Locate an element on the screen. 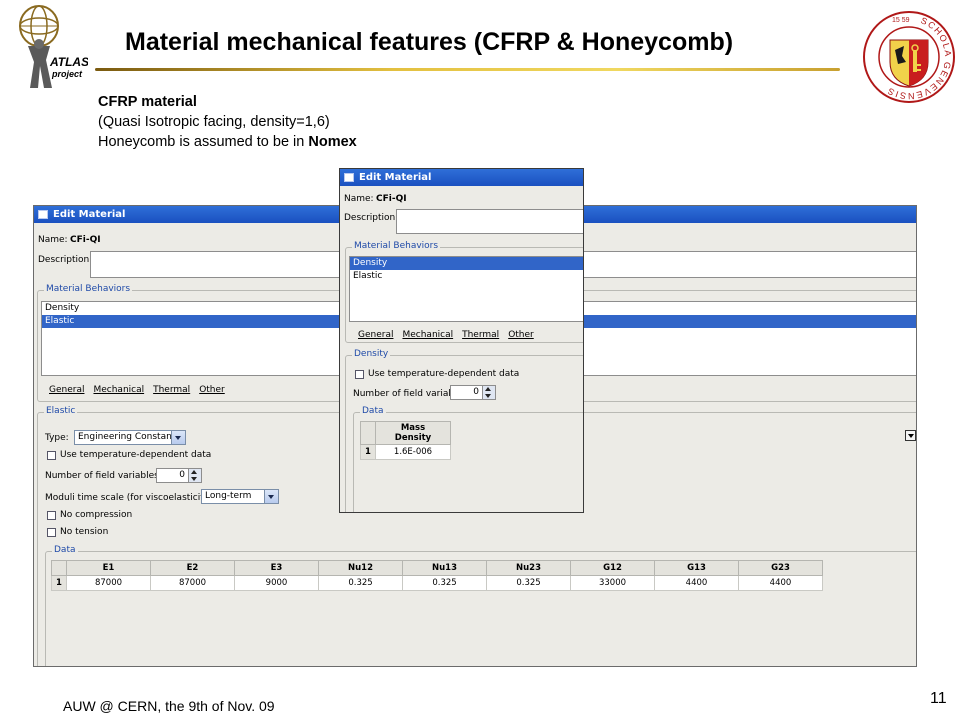 The height and width of the screenshot is (720, 960). intro-heading: CFRP material is located at coordinates (147, 102).